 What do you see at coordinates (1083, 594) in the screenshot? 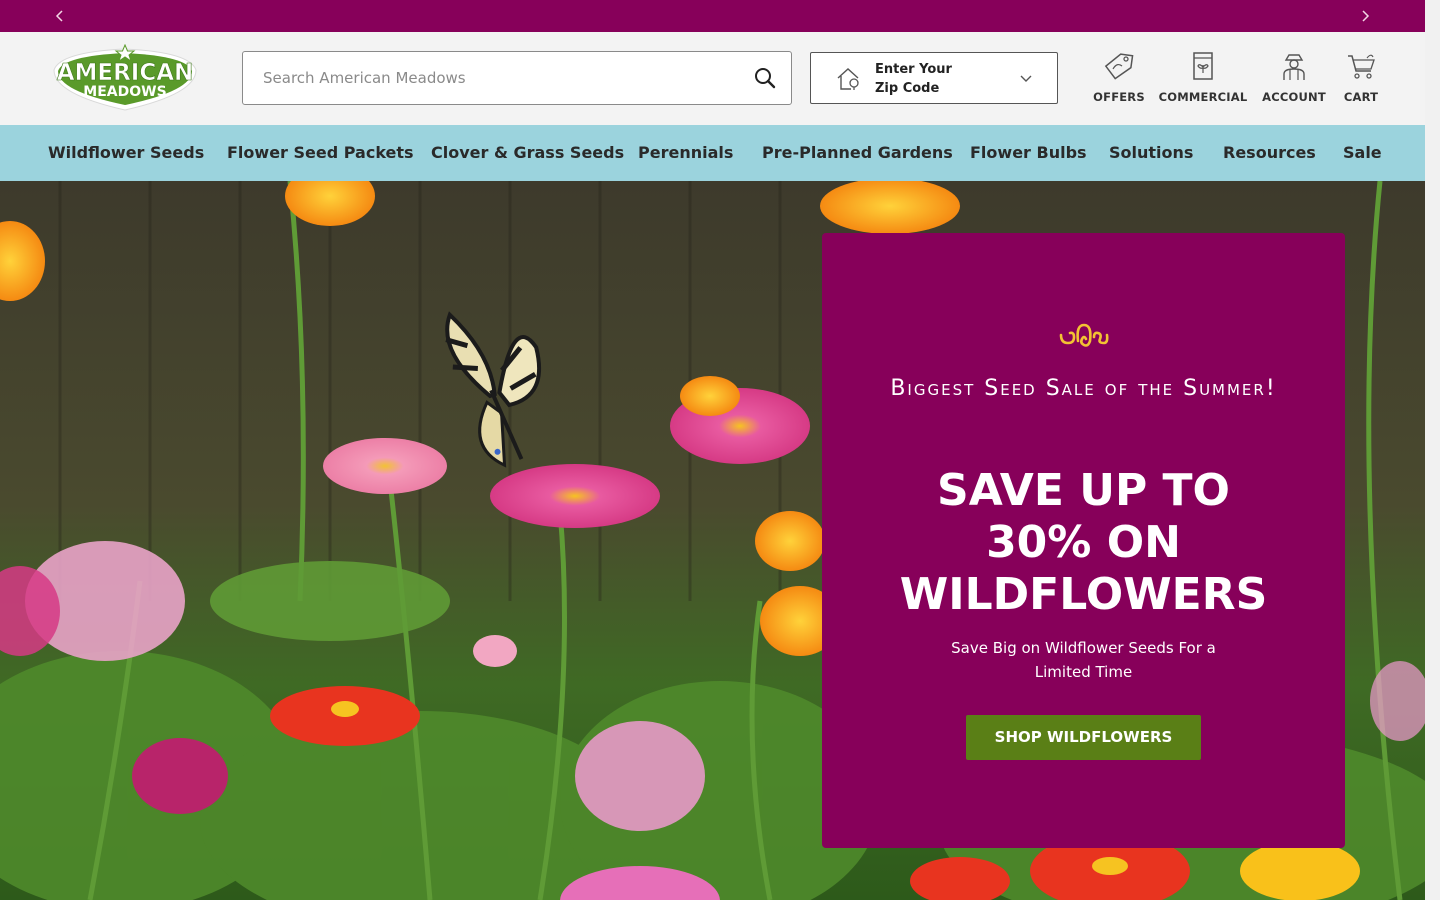
I see `headline-line-3: WILDFLOWERS` at bounding box center [1083, 594].